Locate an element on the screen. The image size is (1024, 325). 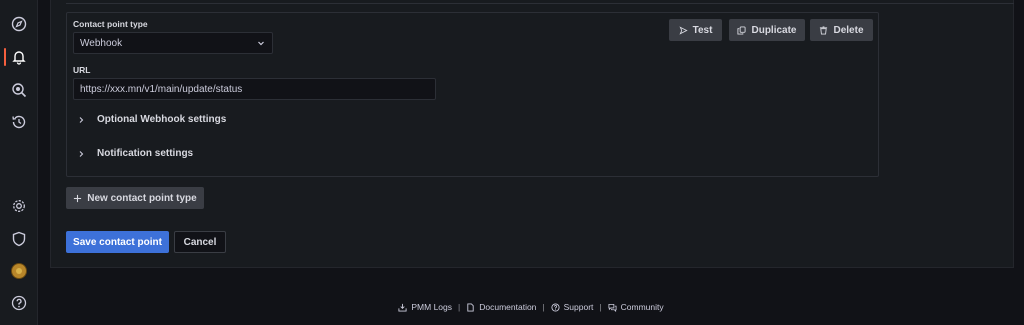
contact-point-type-label: Contact point type is located at coordinates (110, 24).